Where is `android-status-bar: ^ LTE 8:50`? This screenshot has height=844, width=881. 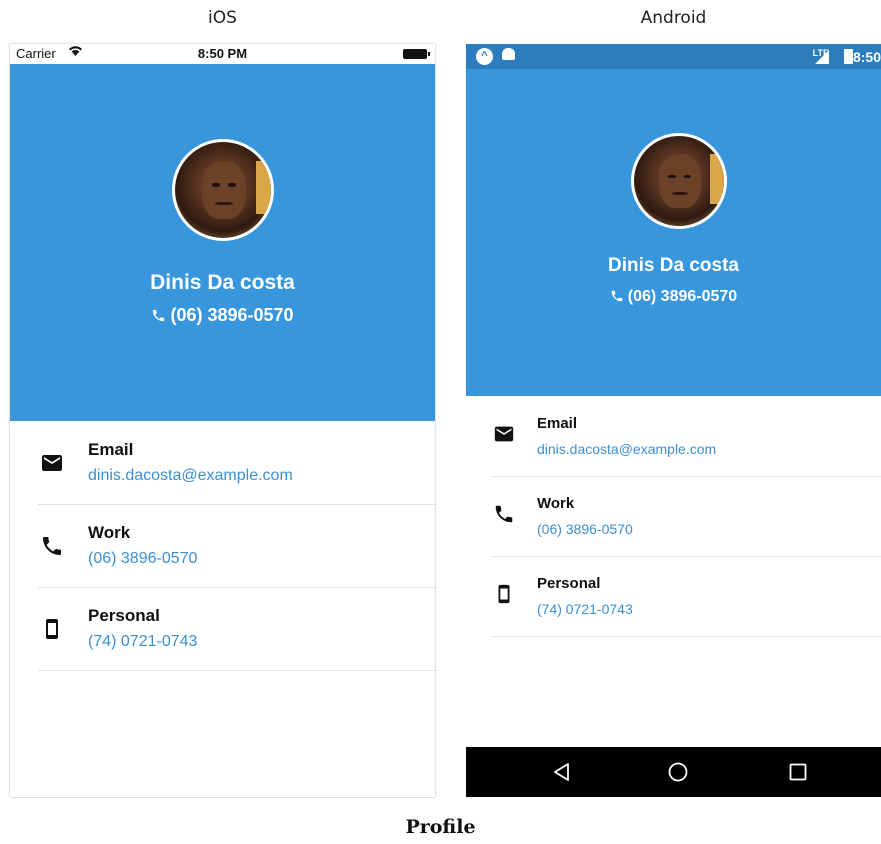
android-status-bar: ^ LTE 8:50 is located at coordinates (673, 56).